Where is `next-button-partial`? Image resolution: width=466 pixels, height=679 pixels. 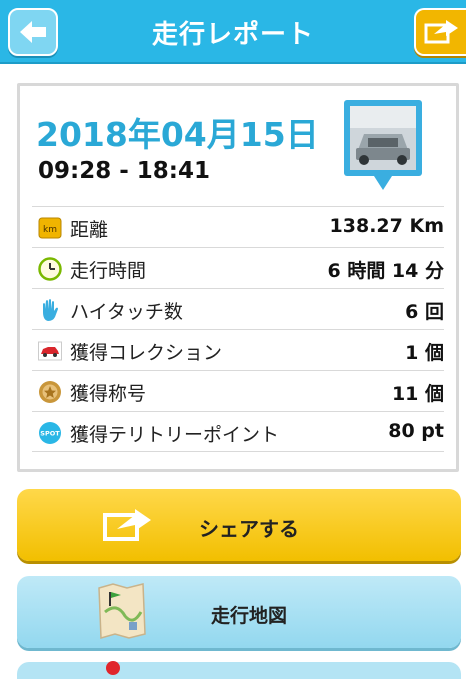
next-button-partial is located at coordinates (239, 670).